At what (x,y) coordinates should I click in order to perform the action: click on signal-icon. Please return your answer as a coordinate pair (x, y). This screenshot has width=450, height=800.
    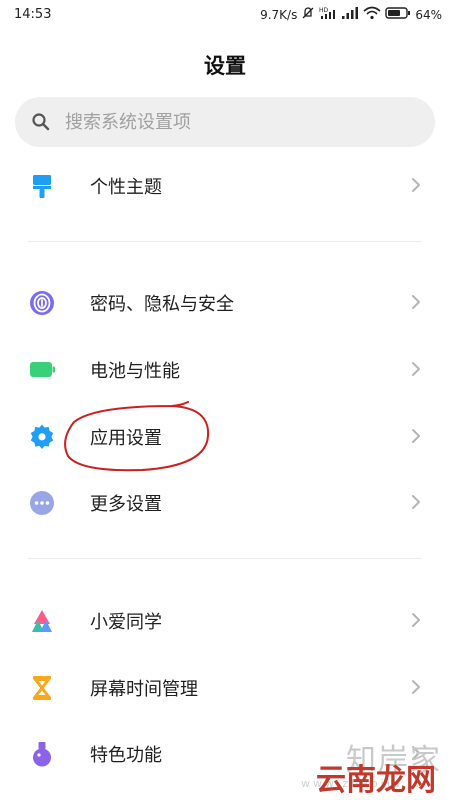
    Looking at the image, I should click on (350, 15).